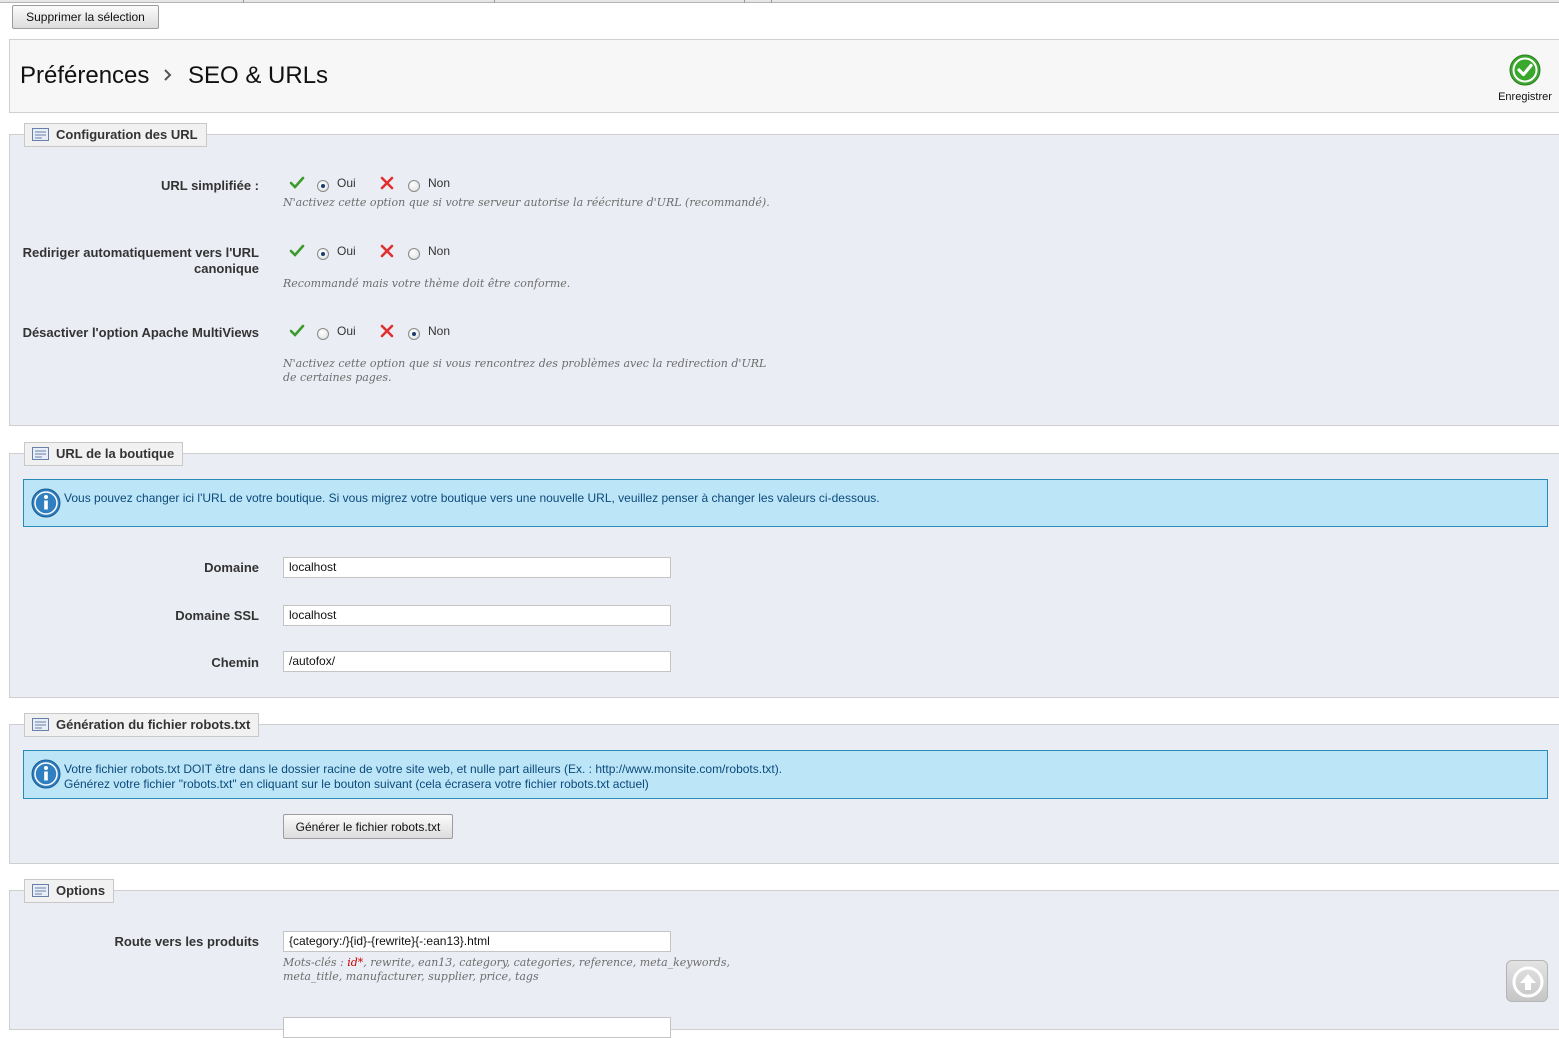  Describe the element at coordinates (153, 724) in the screenshot. I see `legend-text: Génération du fichier robots.txt` at that location.